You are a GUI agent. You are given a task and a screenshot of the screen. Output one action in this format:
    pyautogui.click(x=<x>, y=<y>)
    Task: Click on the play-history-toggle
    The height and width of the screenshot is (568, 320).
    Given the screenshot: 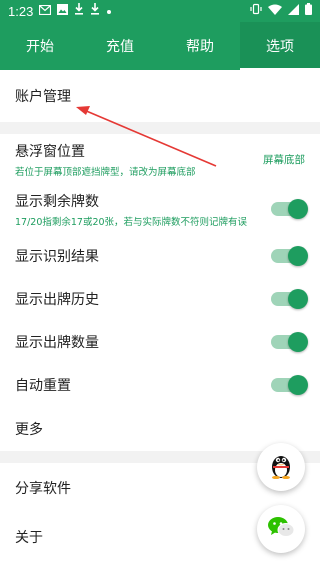 What is the action you would take?
    pyautogui.click(x=289, y=298)
    